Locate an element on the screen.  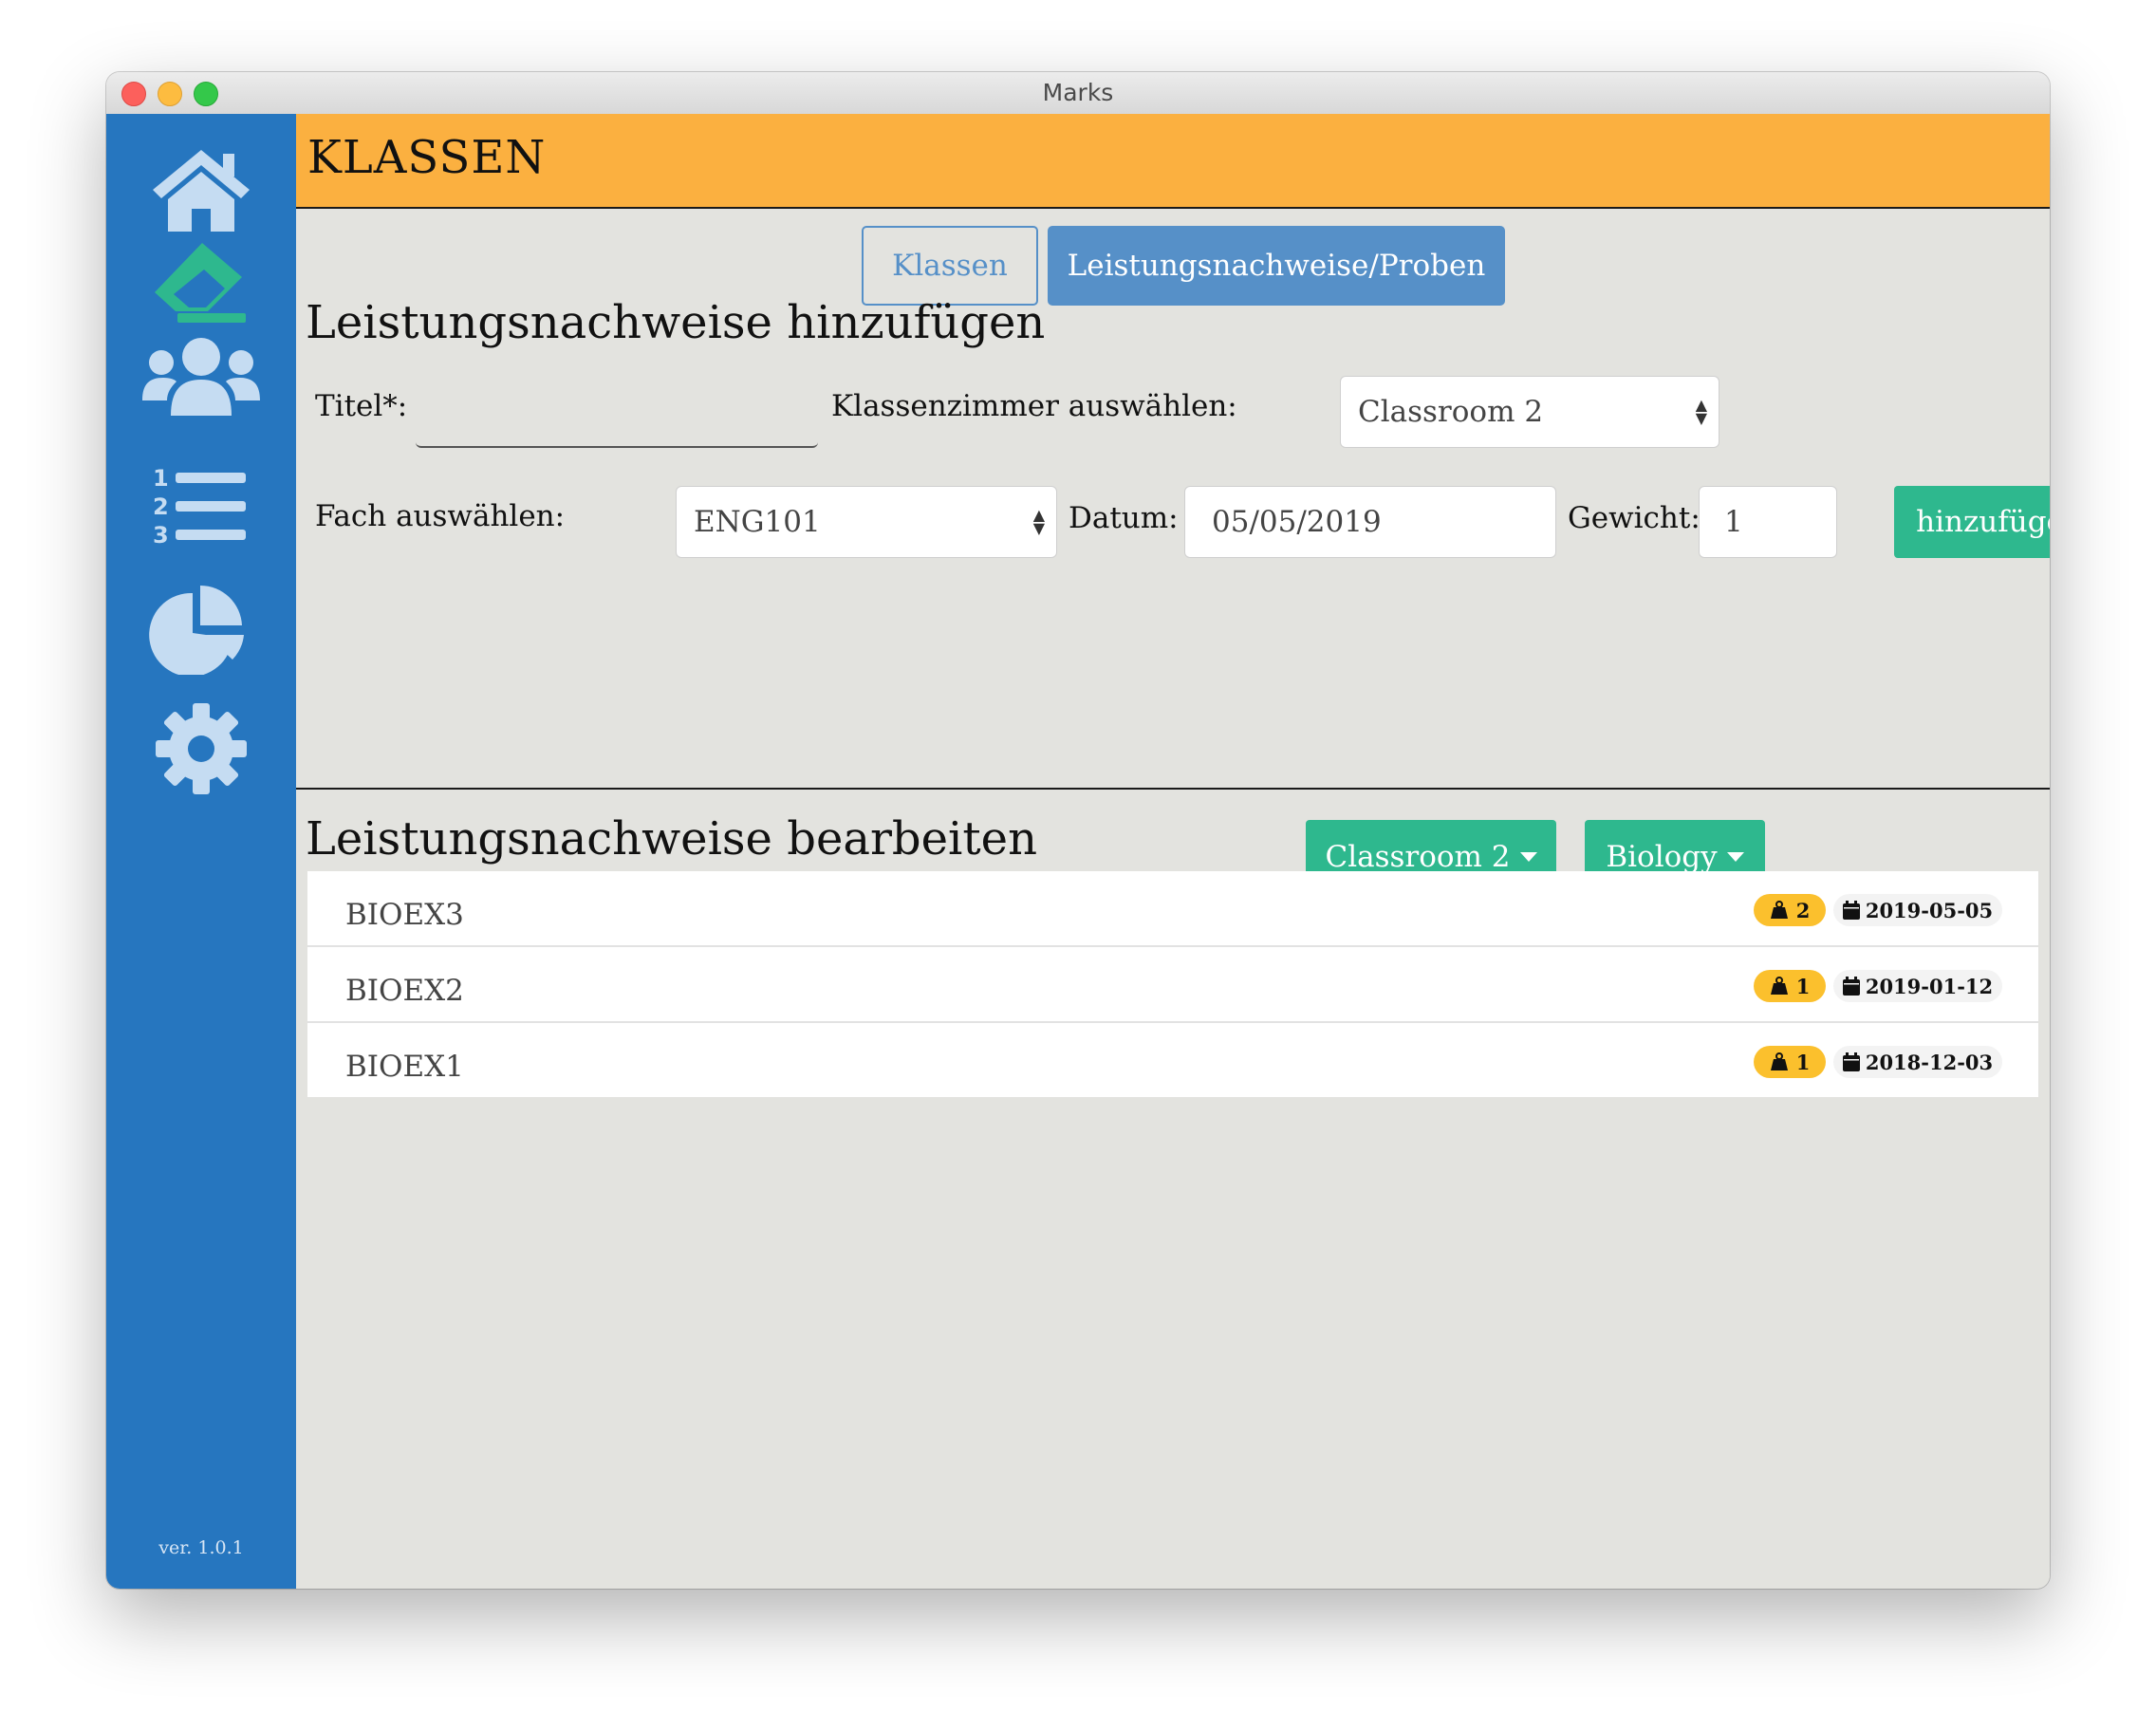
tab-klassen: Klassen is located at coordinates (950, 266).